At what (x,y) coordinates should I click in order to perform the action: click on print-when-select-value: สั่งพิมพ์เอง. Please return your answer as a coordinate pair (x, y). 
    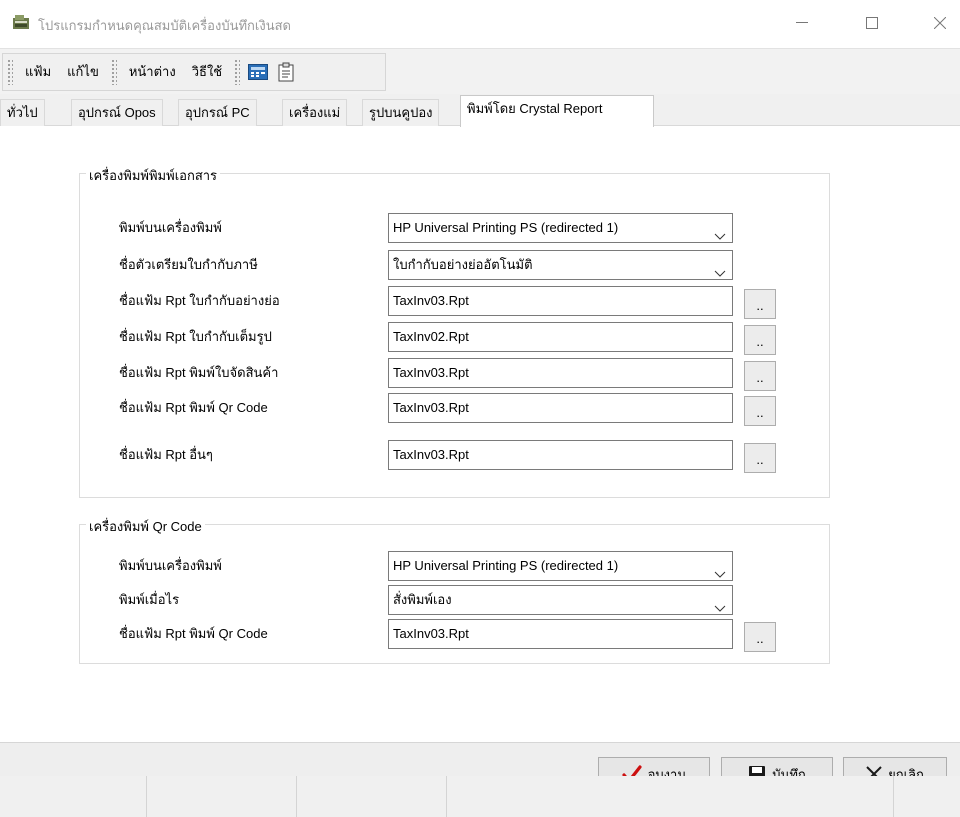
    Looking at the image, I should click on (422, 599).